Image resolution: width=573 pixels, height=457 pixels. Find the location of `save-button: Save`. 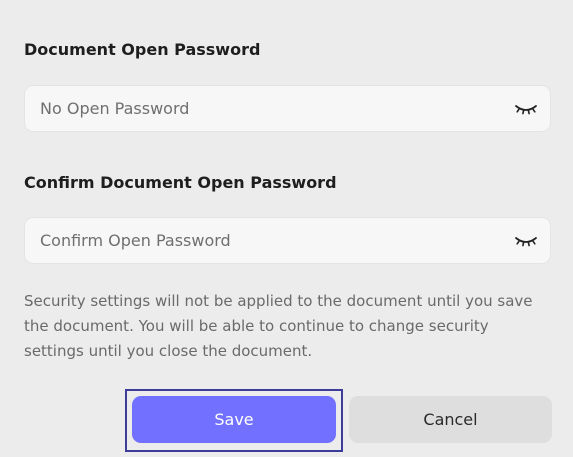

save-button: Save is located at coordinates (234, 419).